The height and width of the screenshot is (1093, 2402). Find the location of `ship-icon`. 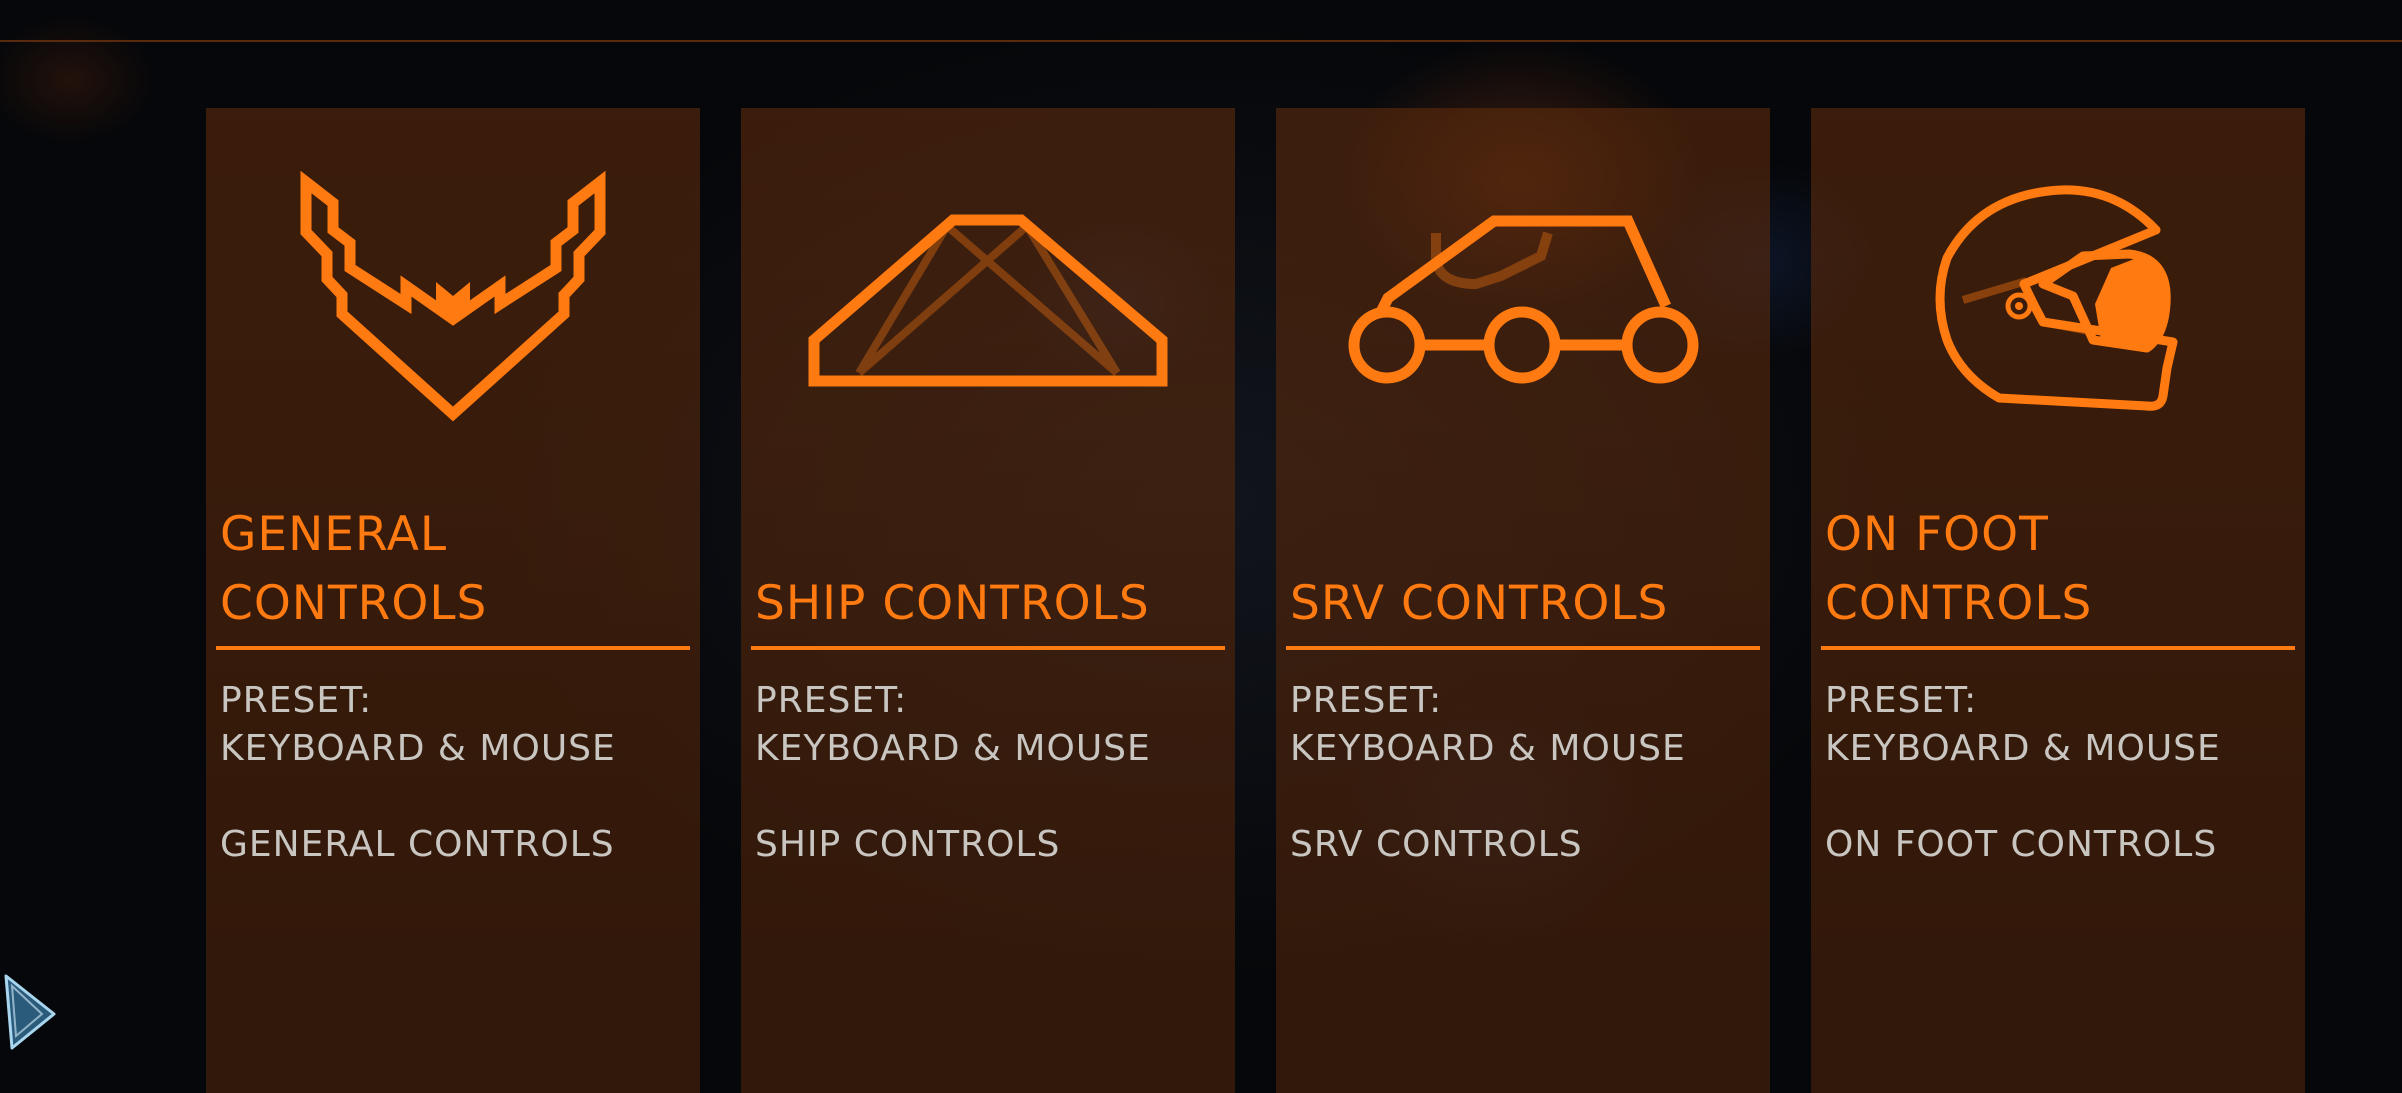

ship-icon is located at coordinates (988, 278).